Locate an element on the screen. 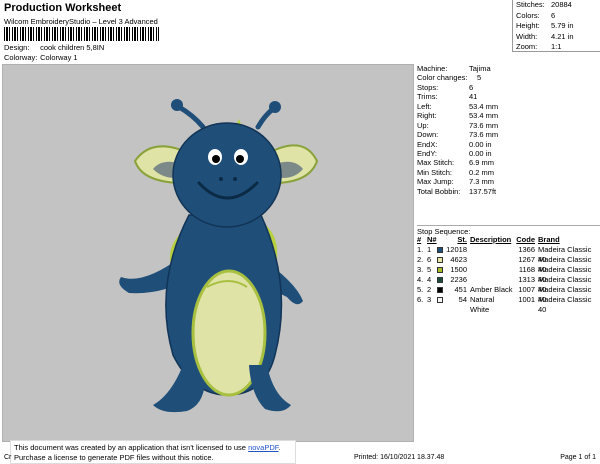 The width and height of the screenshot is (600, 464). row-code: 1001 is located at coordinates (526, 299).